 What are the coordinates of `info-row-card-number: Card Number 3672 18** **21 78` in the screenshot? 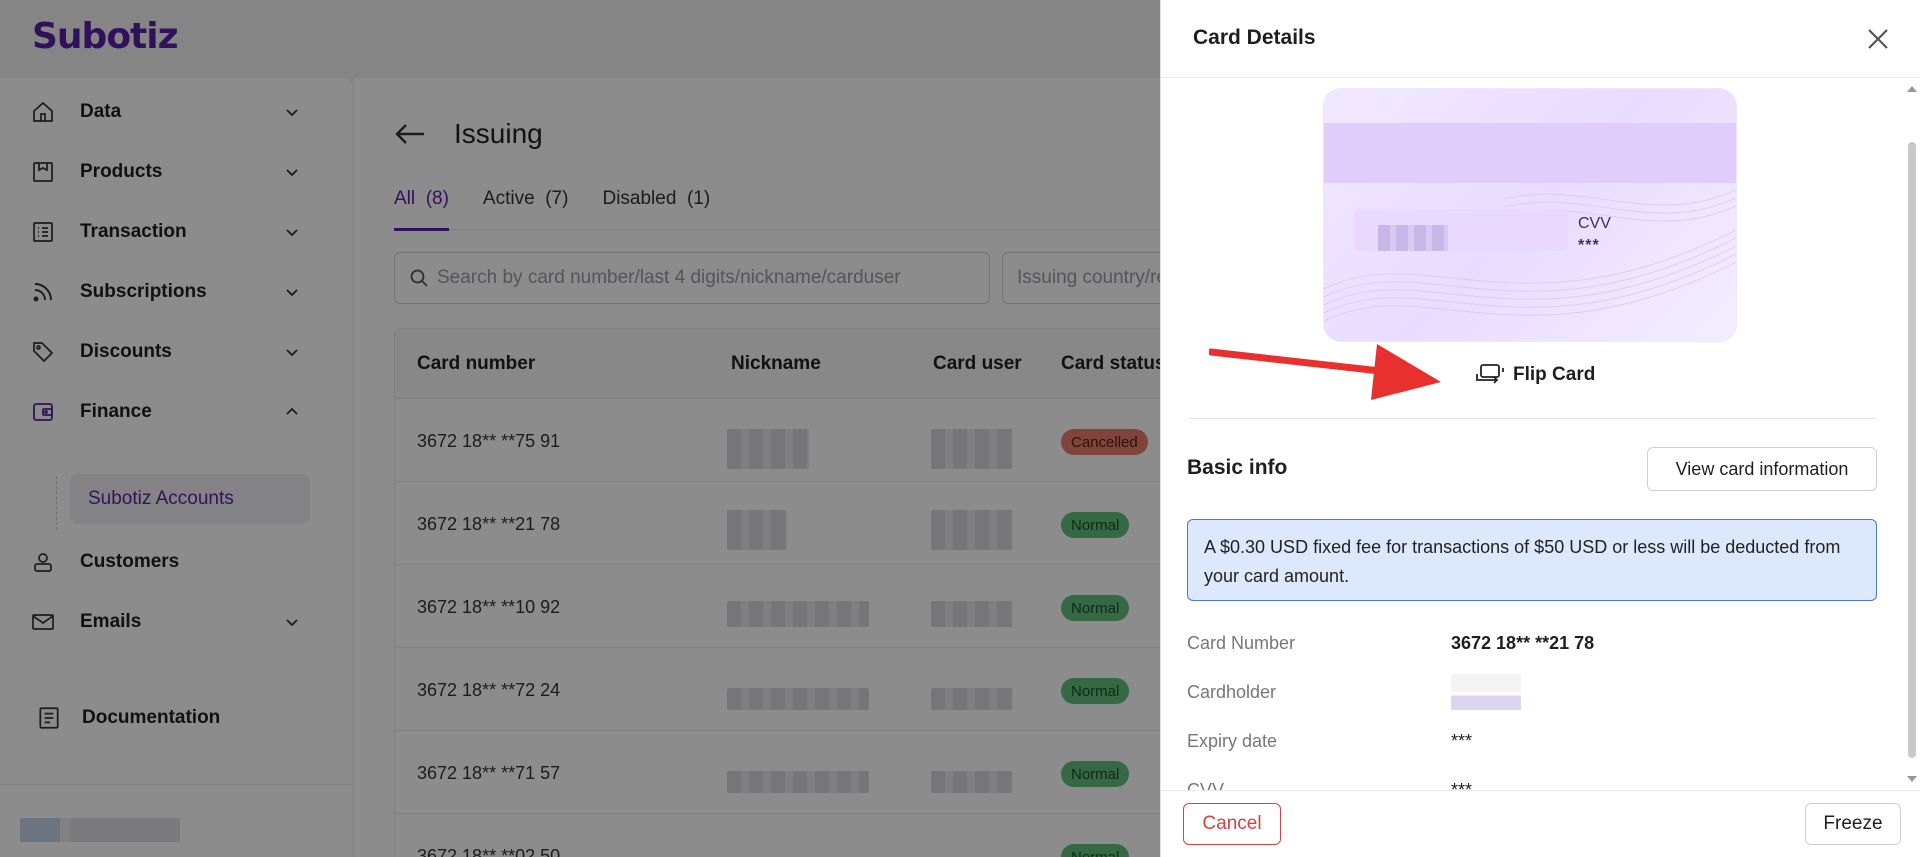 It's located at (1532, 648).